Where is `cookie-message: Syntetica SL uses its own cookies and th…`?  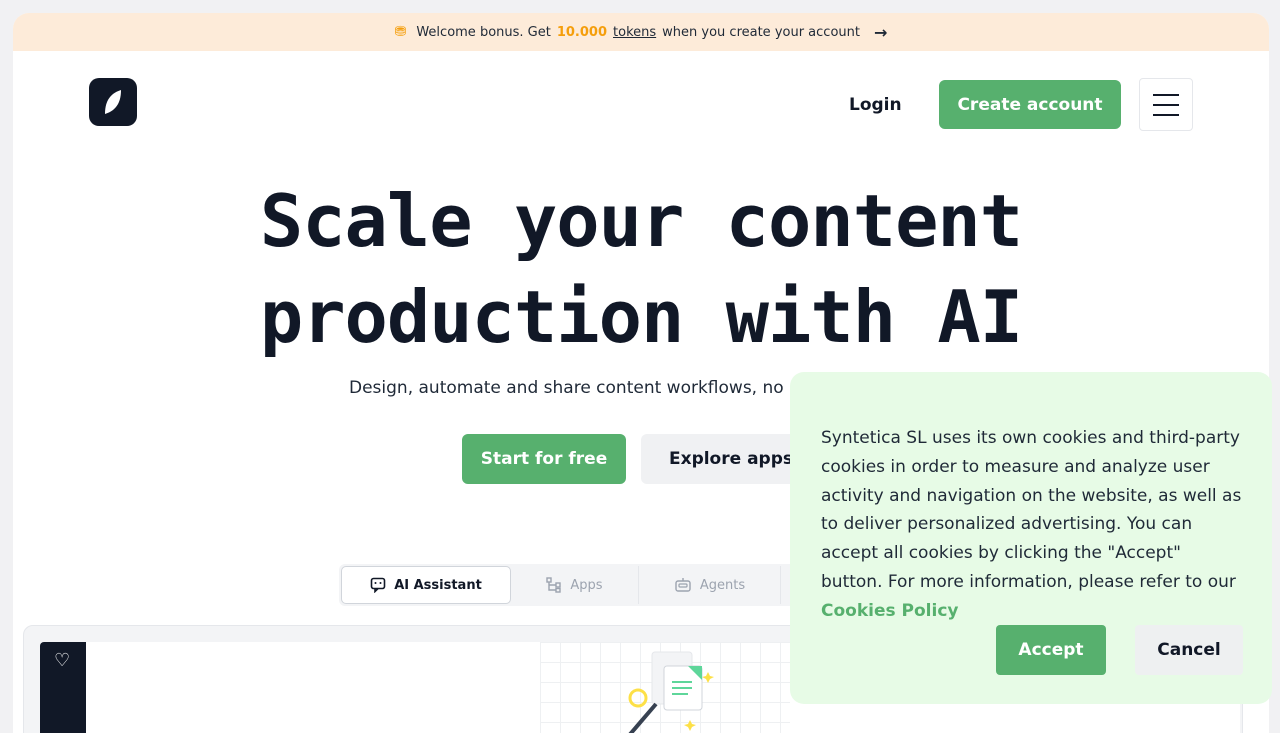
cookie-message: Syntetica SL uses its own cookies and th… is located at coordinates (1031, 510).